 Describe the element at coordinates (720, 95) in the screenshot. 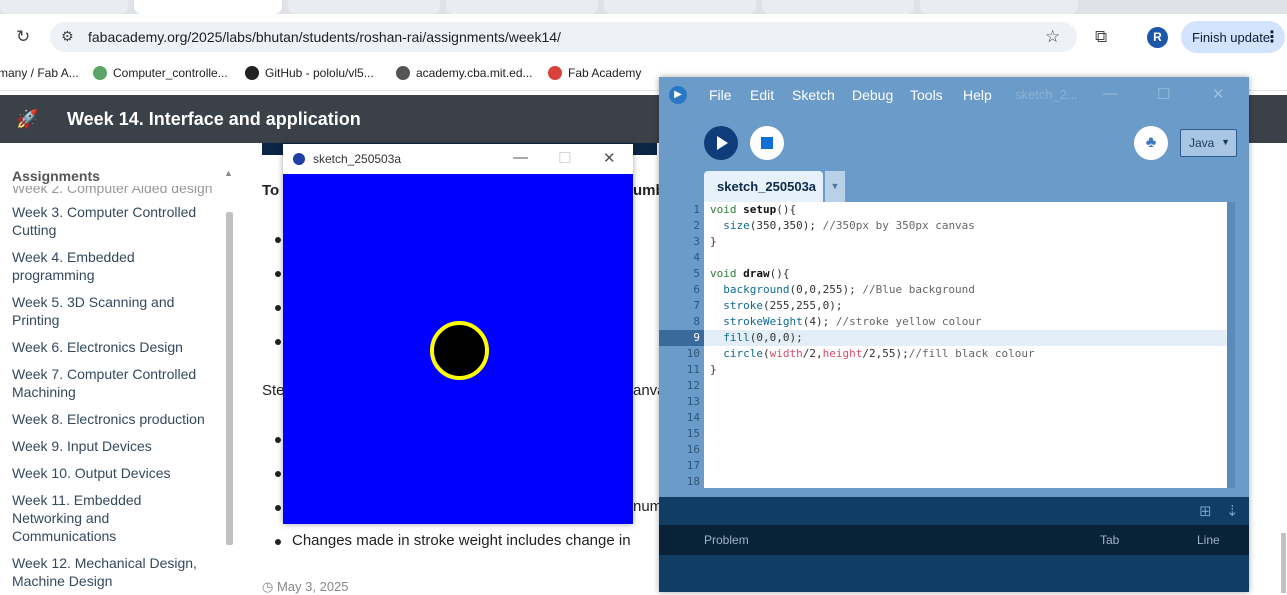

I see `menu-file: File` at that location.